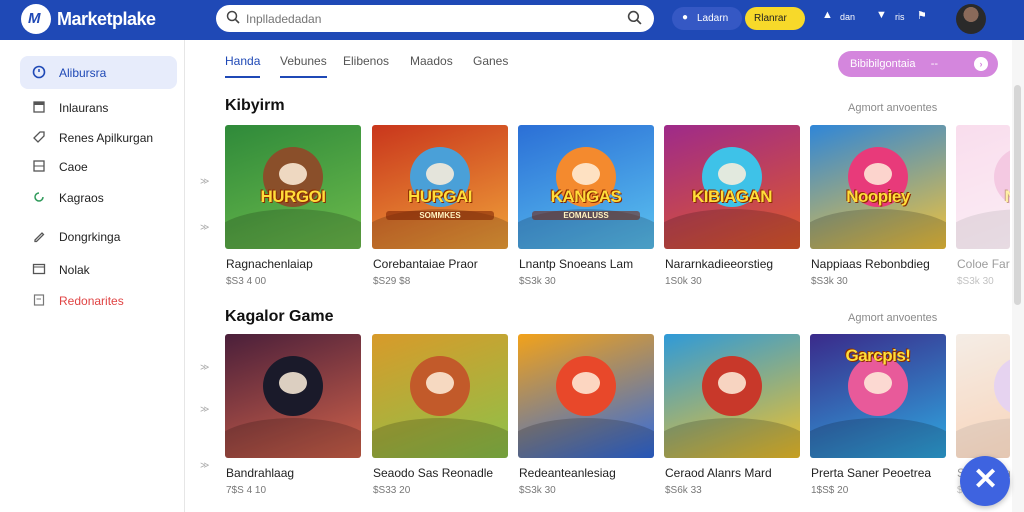 This screenshot has width=1024, height=512. I want to click on game-art-title: HURGAI, so click(440, 196).